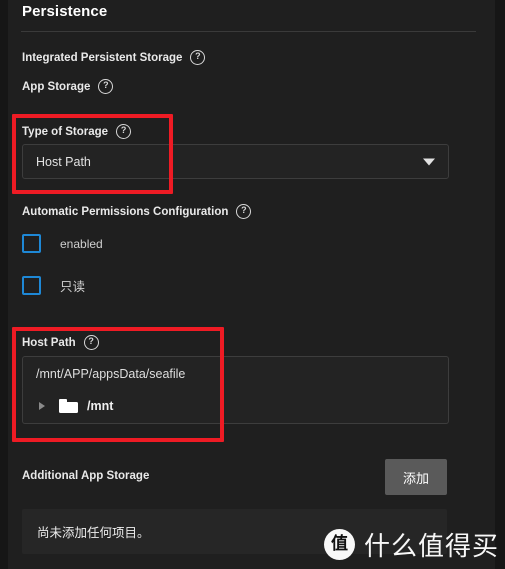  What do you see at coordinates (65, 131) in the screenshot?
I see `type-of-storage-text: Type of Storage` at bounding box center [65, 131].